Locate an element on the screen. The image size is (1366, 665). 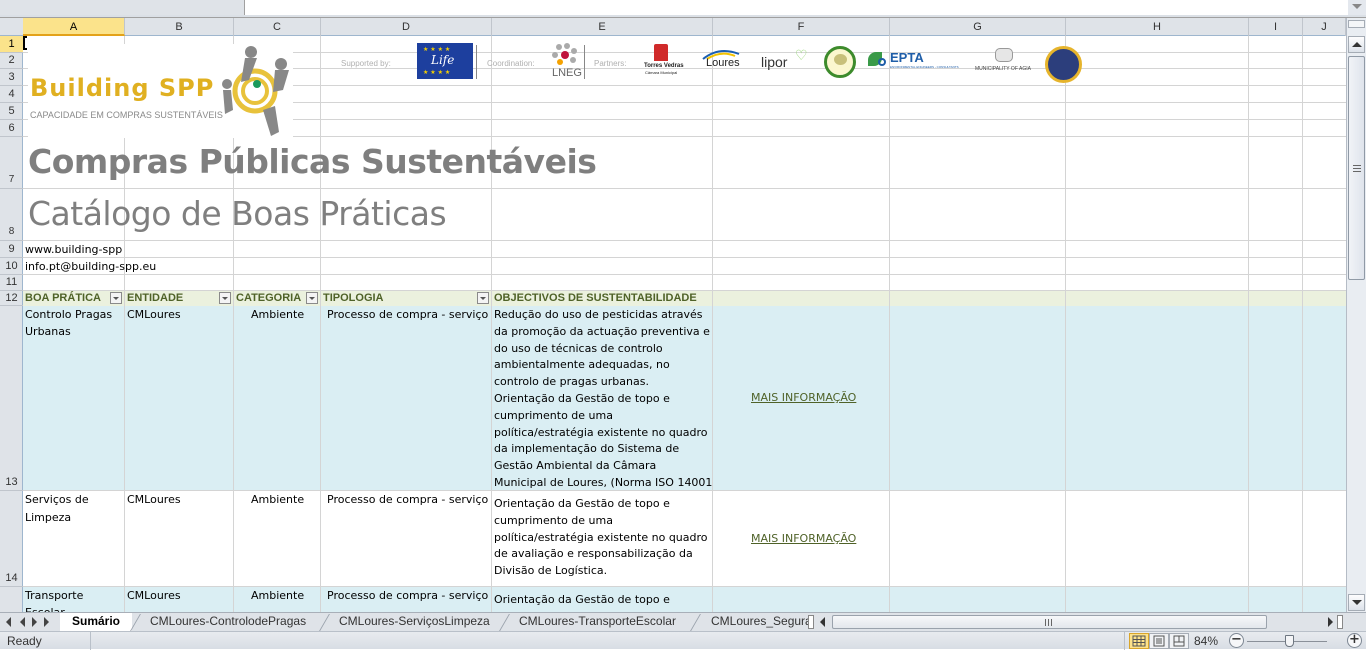
hscroll-split-handle is located at coordinates (1340, 622).